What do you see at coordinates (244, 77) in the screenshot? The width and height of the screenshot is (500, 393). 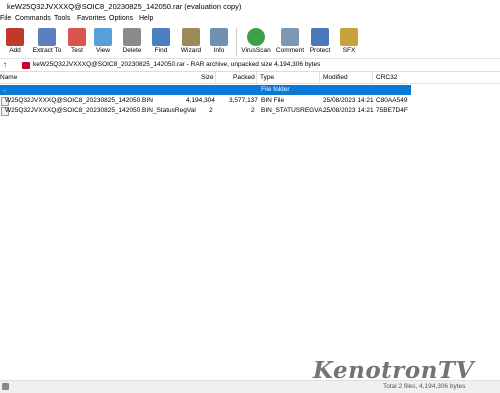 I see `column-packed: Packed` at bounding box center [244, 77].